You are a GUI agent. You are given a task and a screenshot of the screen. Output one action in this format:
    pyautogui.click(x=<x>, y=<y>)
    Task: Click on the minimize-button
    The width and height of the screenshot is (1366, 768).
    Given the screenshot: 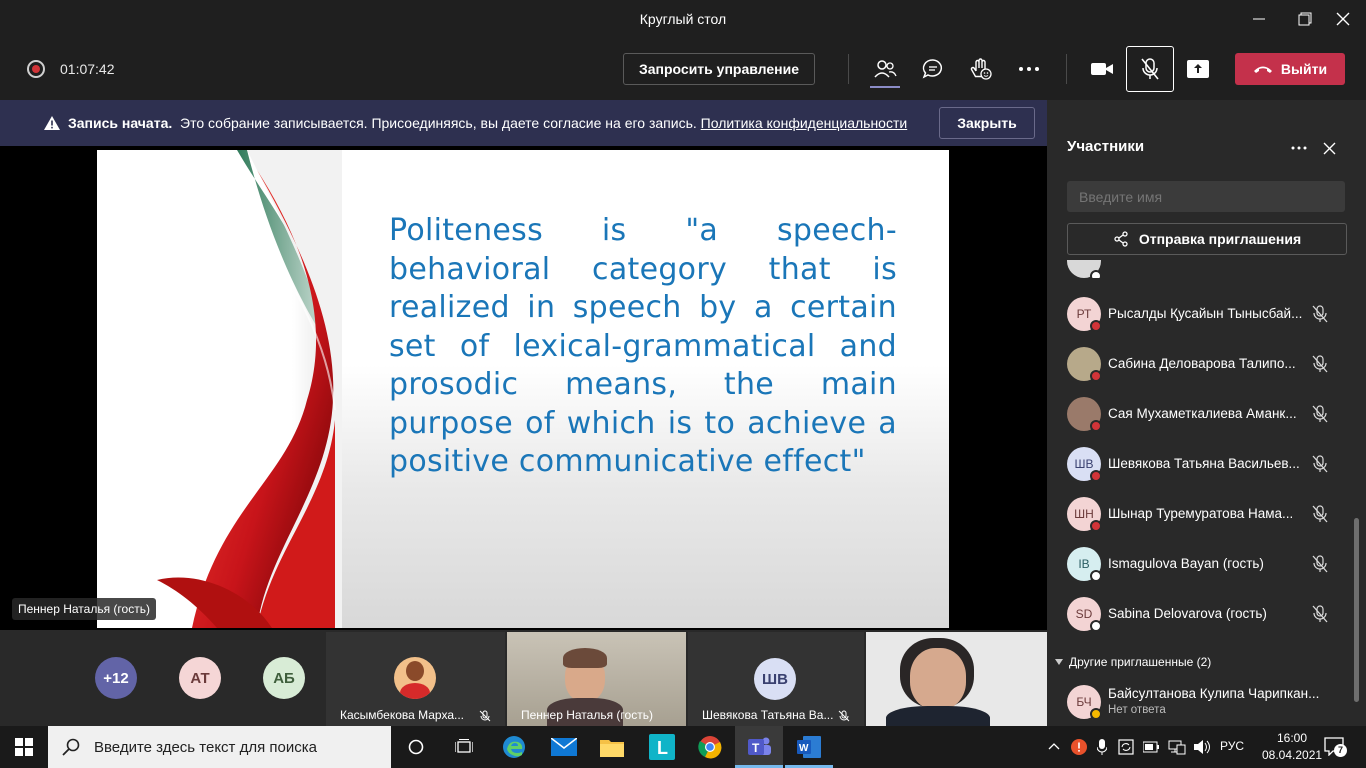 What is the action you would take?
    pyautogui.click(x=1259, y=19)
    